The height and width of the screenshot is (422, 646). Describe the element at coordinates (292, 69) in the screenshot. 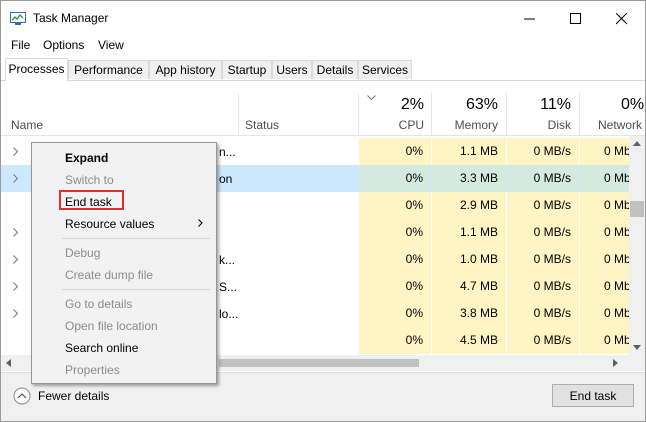

I see `tab-users: Users` at that location.